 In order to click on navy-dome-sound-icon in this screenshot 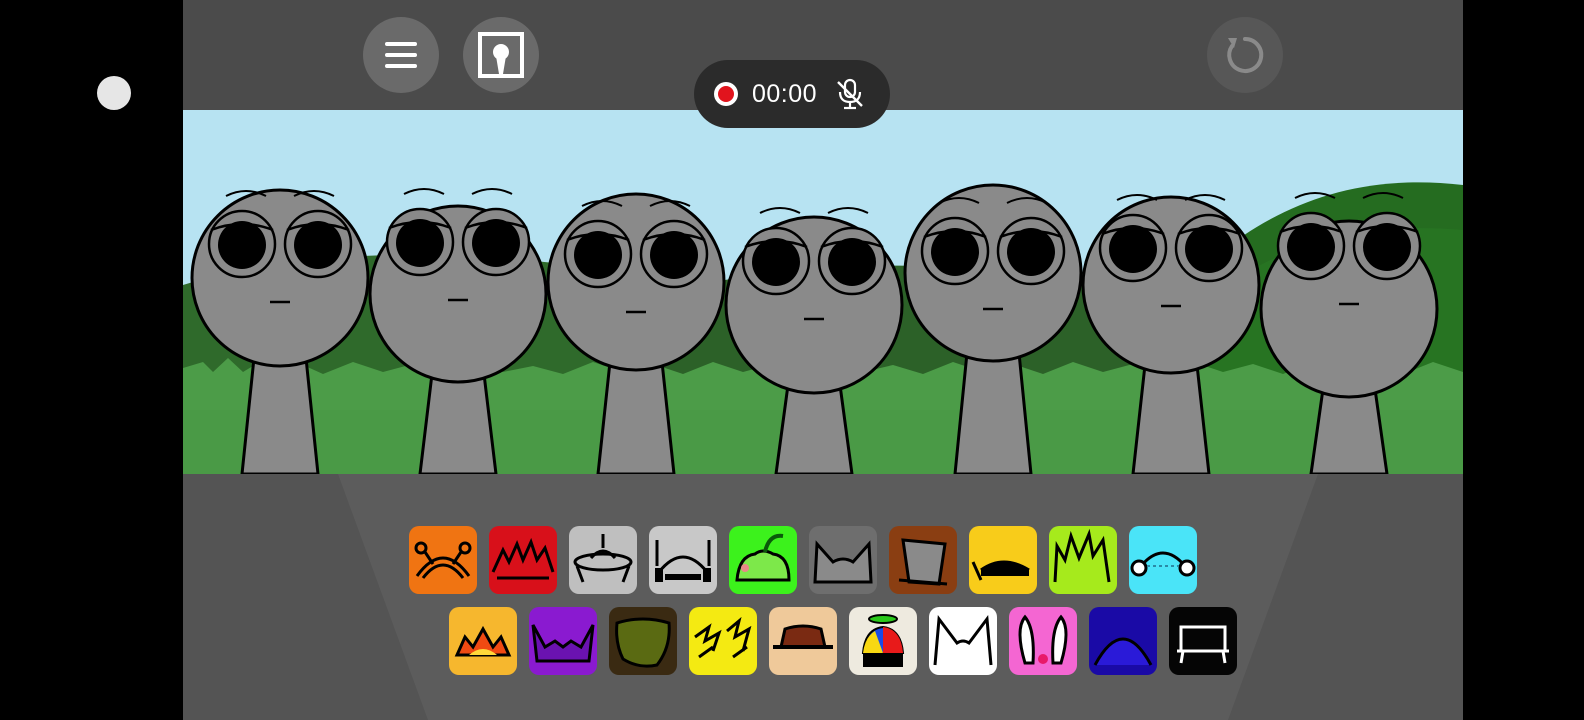, I will do `click(1123, 641)`.